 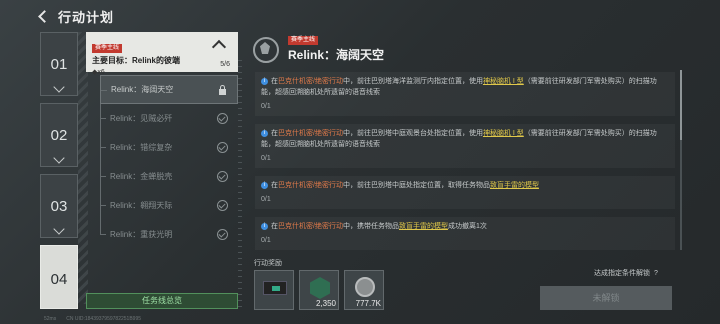 I want to click on eagle-emblem-icon, so click(x=265, y=49).